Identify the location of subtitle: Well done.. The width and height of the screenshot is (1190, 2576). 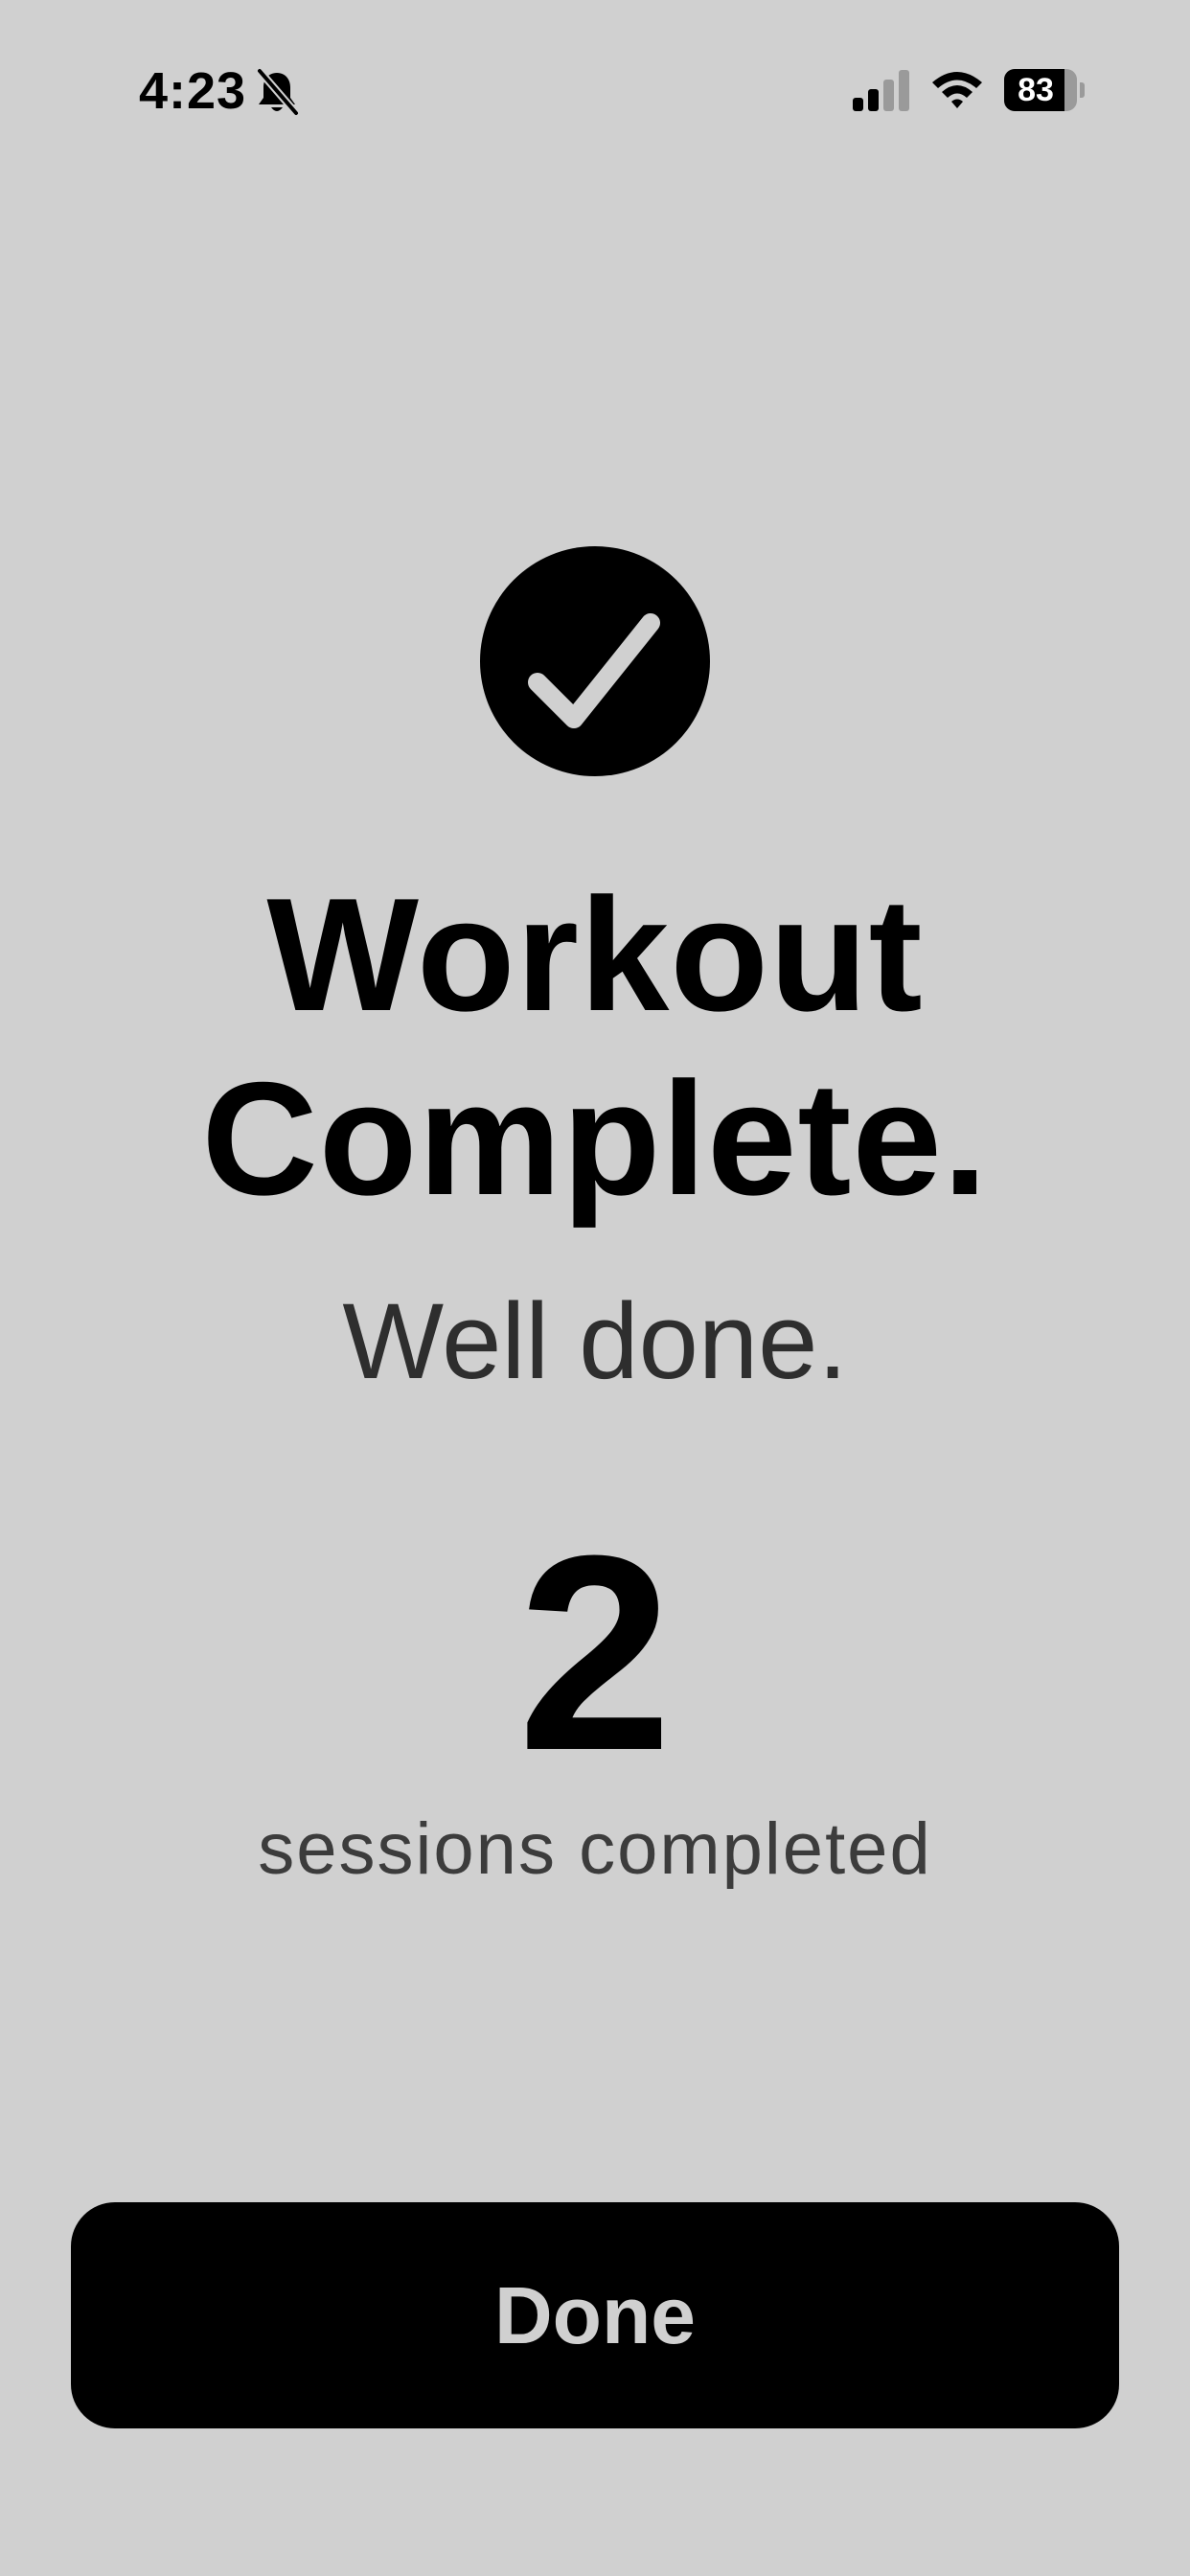
(595, 1341).